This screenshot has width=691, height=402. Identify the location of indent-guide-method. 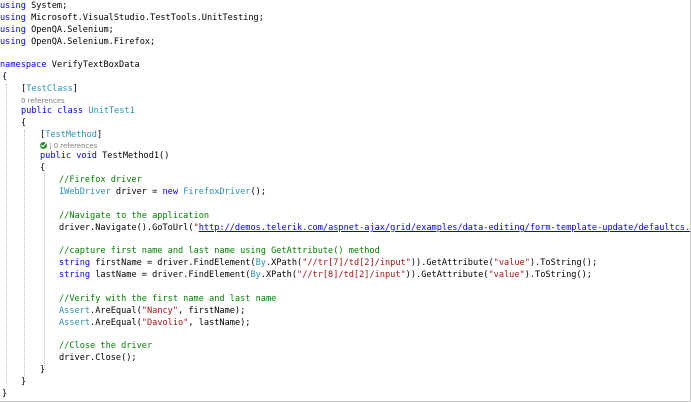
(44, 270).